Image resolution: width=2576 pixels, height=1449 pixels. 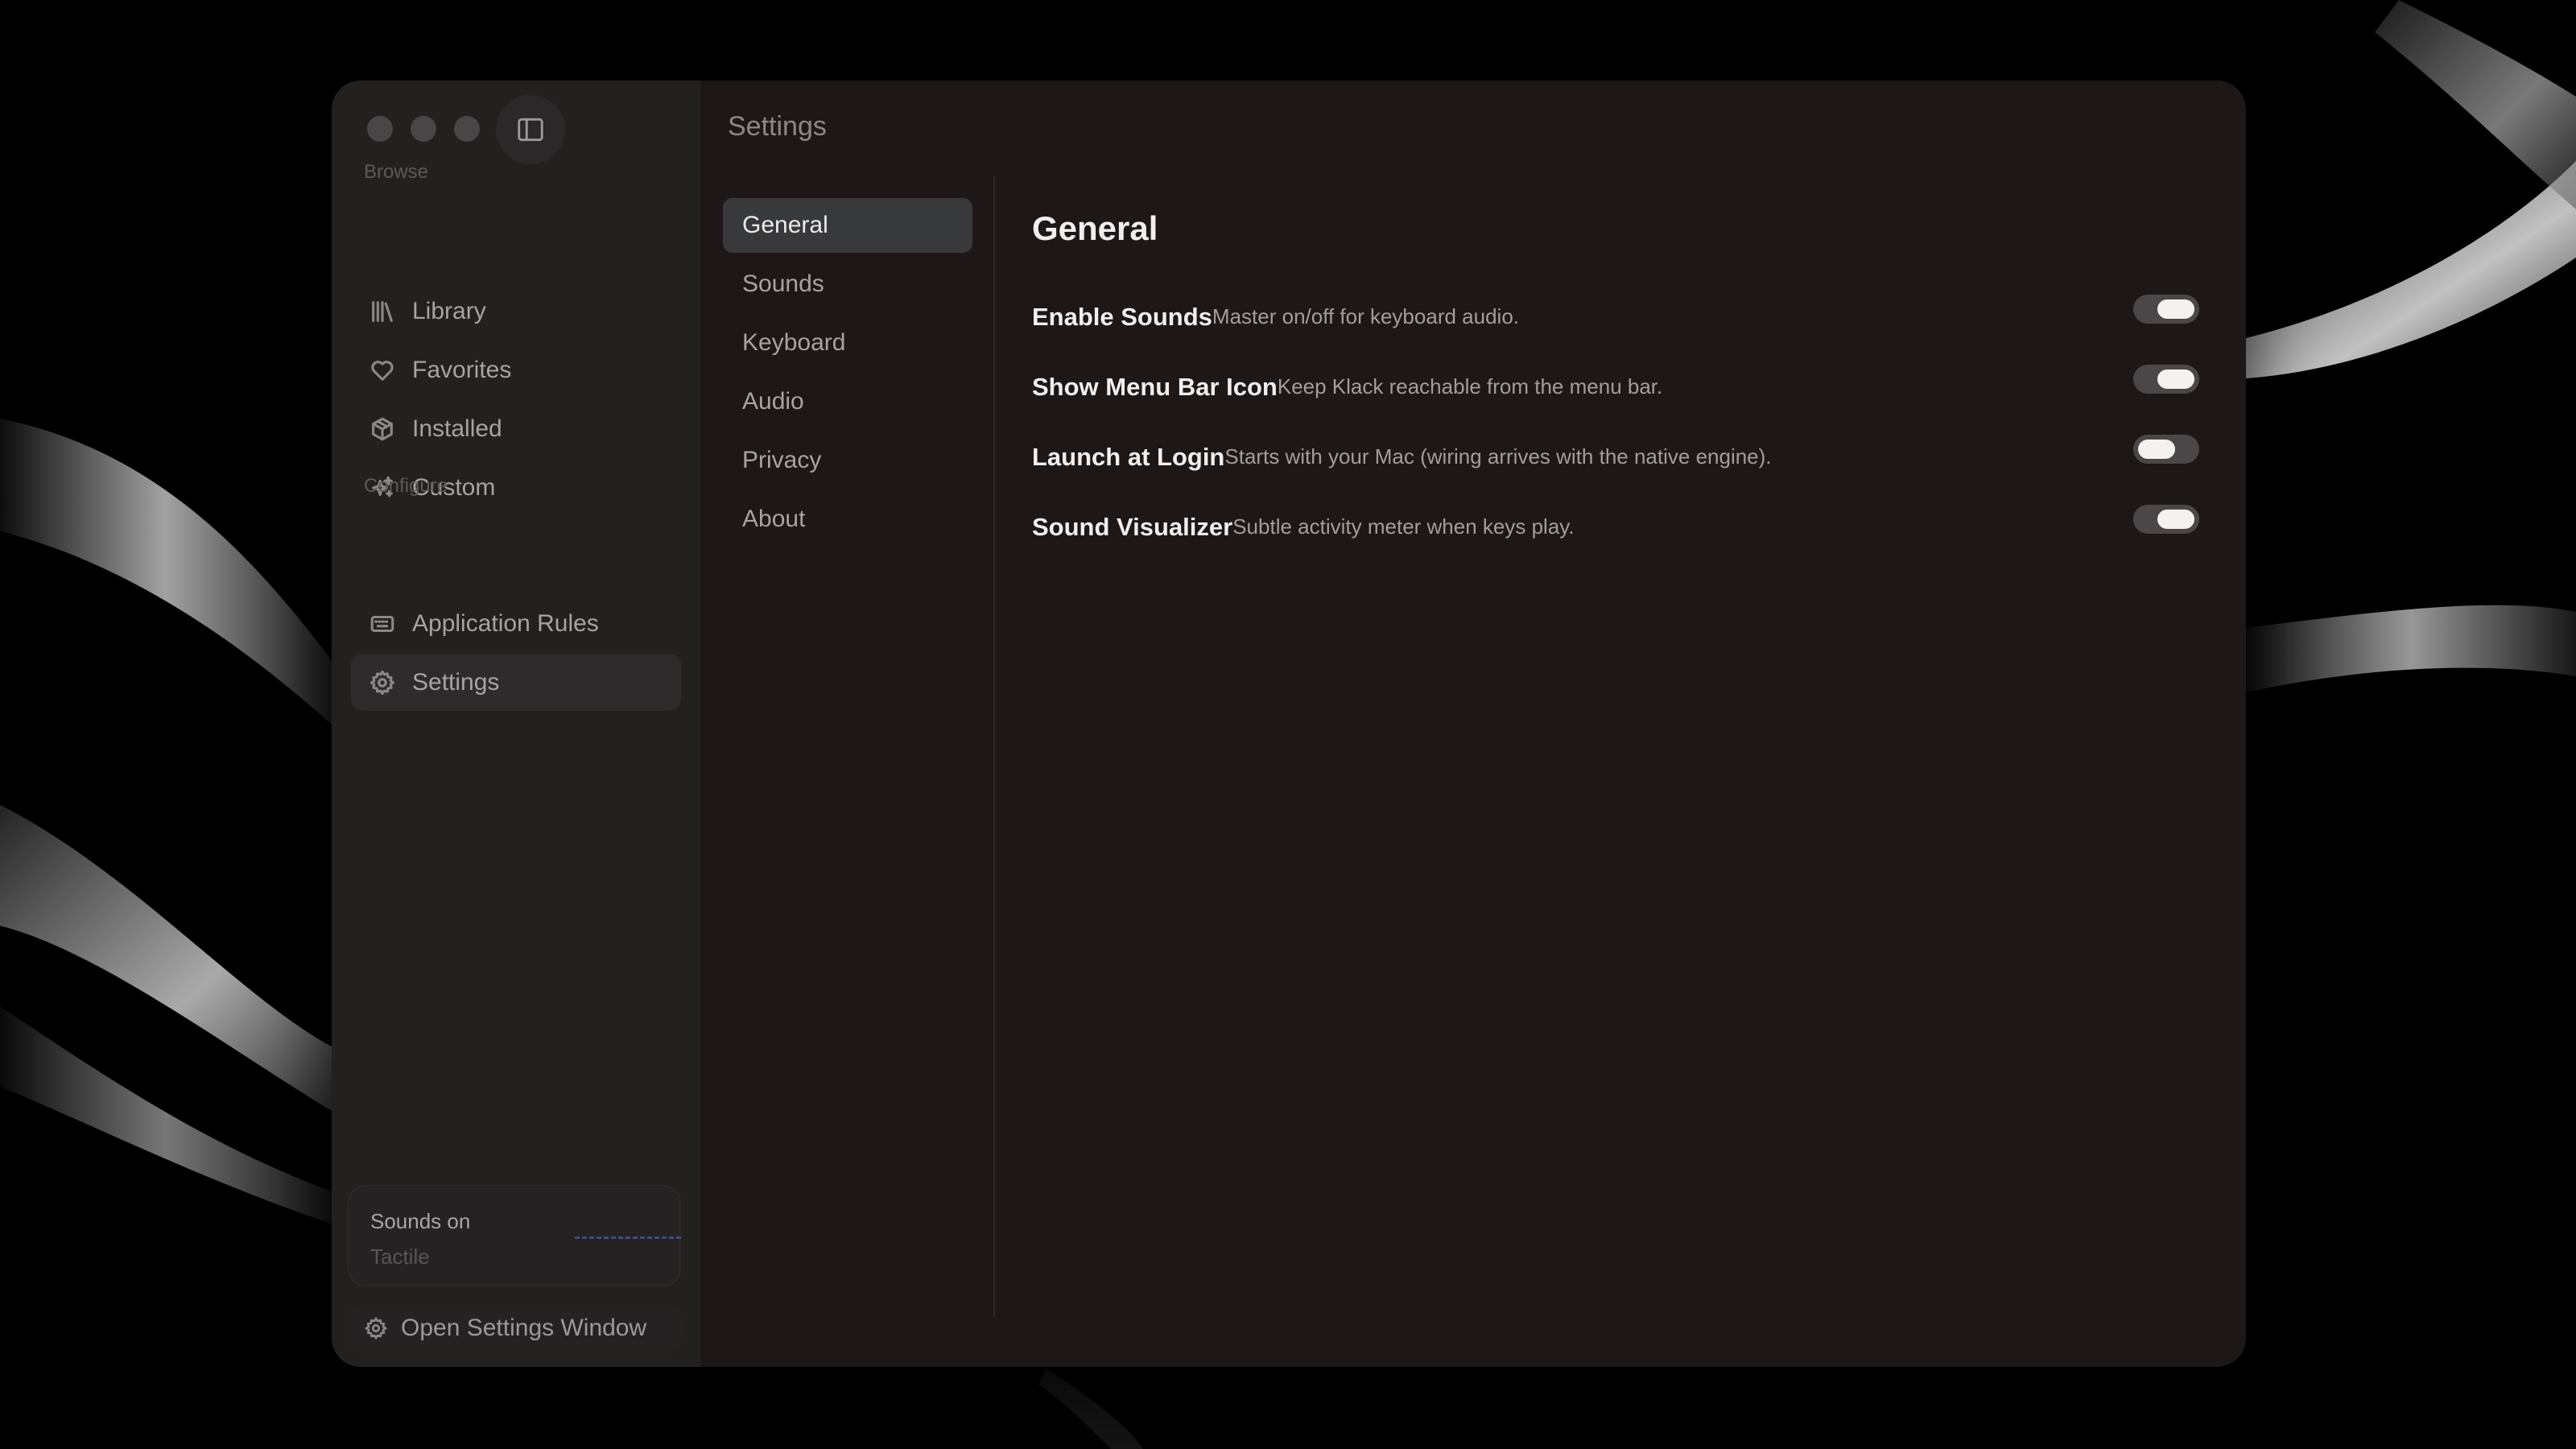 I want to click on close-window-button, so click(x=380, y=129).